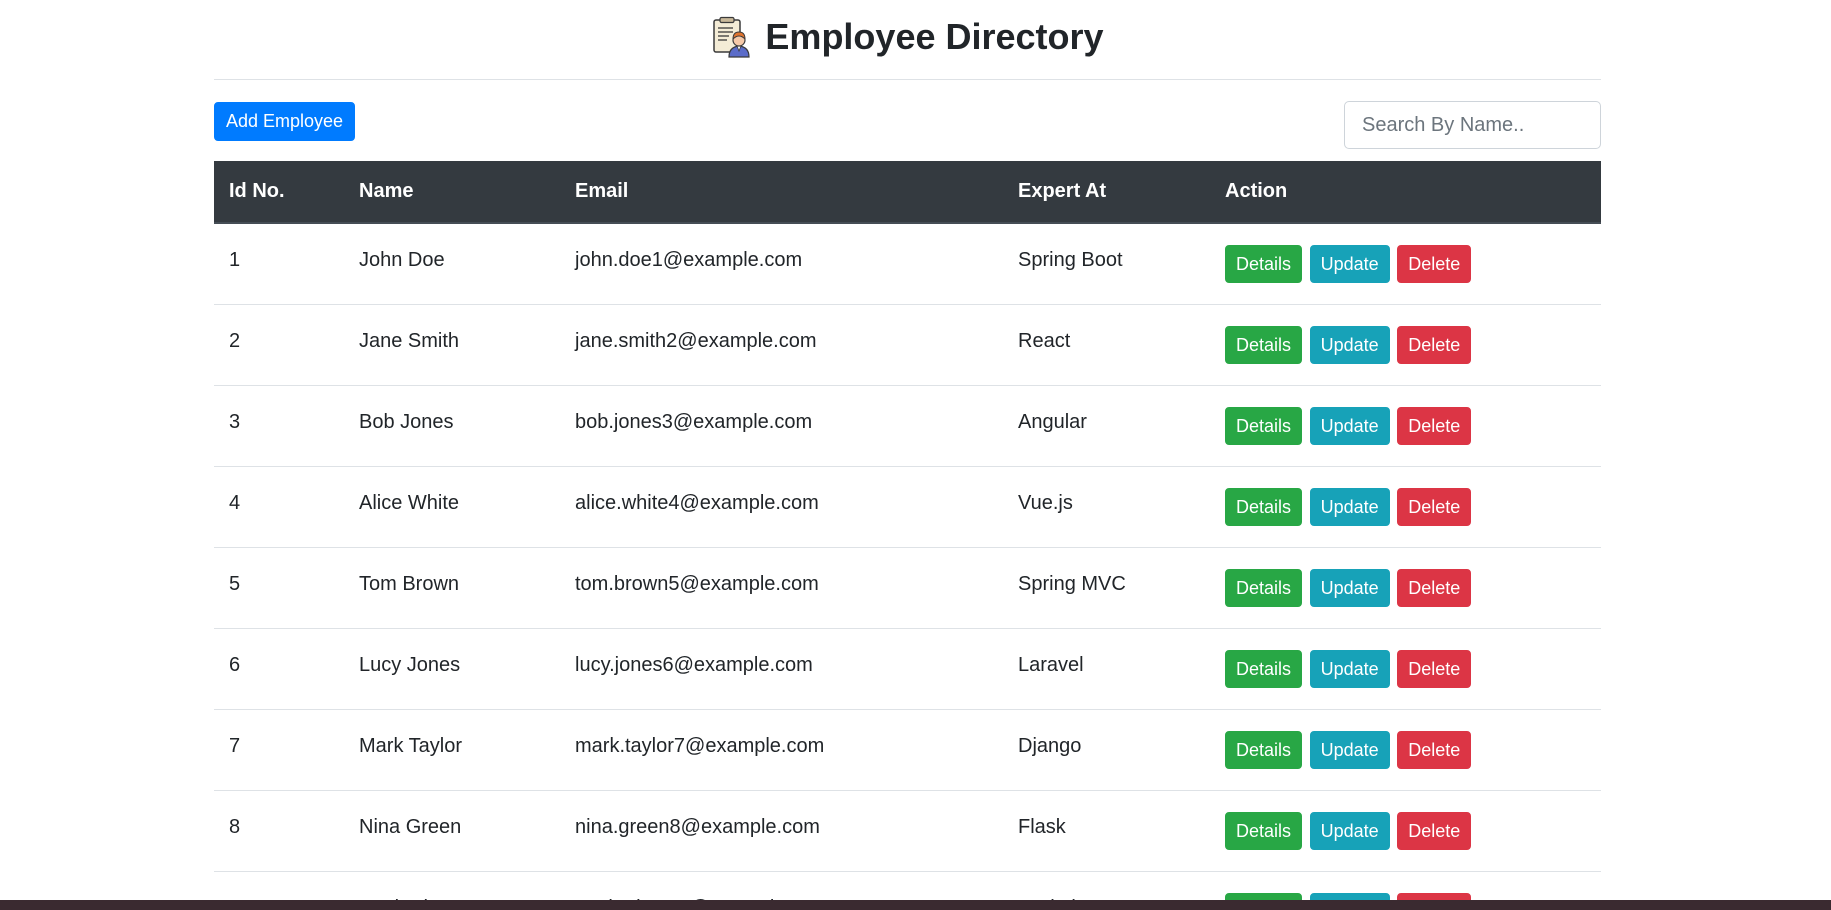 The height and width of the screenshot is (910, 1831). Describe the element at coordinates (409, 341) in the screenshot. I see `employee-name: Jane Smith` at that location.